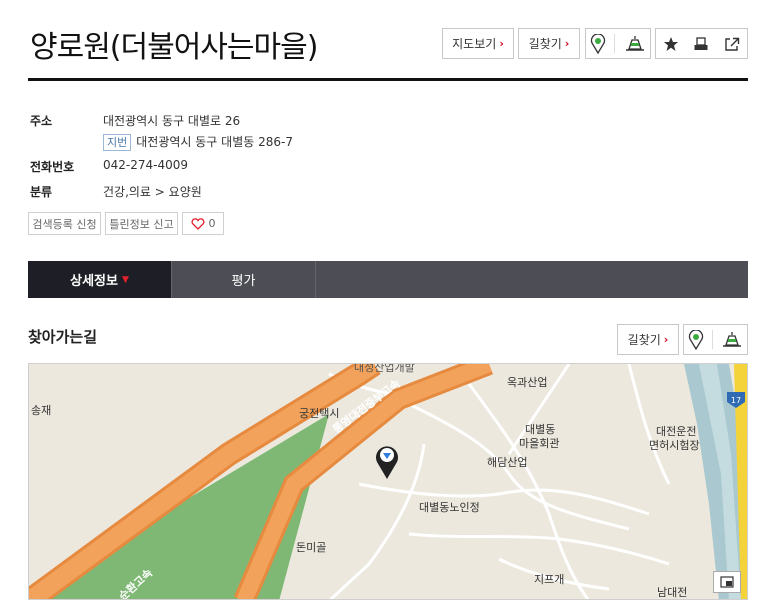 The image size is (758, 613). What do you see at coordinates (384, 368) in the screenshot?
I see `map-label-top: 대성산업개발` at bounding box center [384, 368].